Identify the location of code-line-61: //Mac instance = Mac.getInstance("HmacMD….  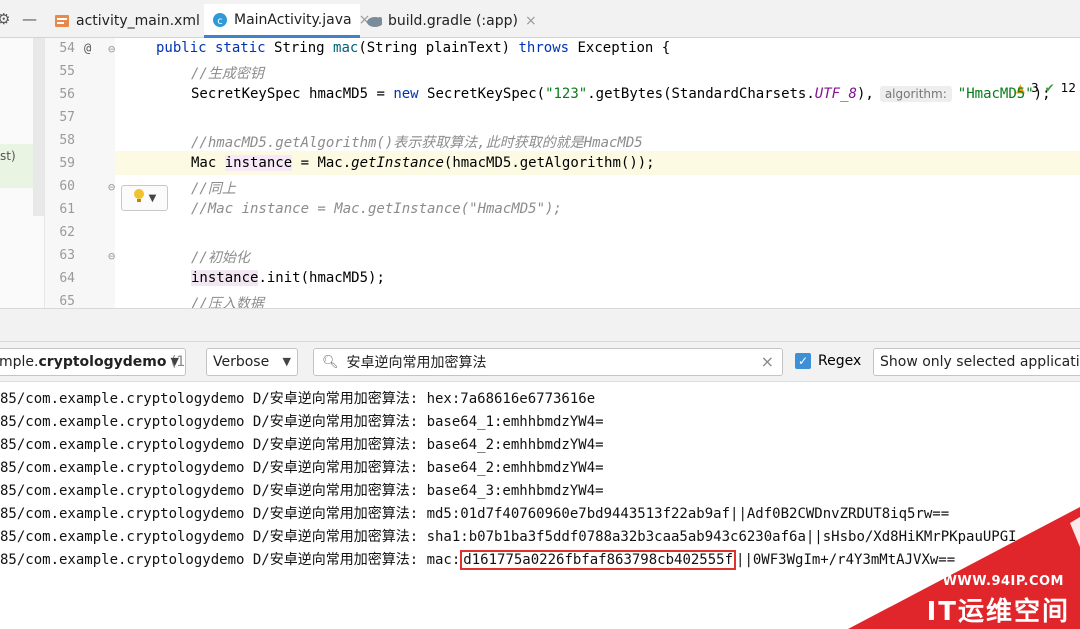
(376, 209).